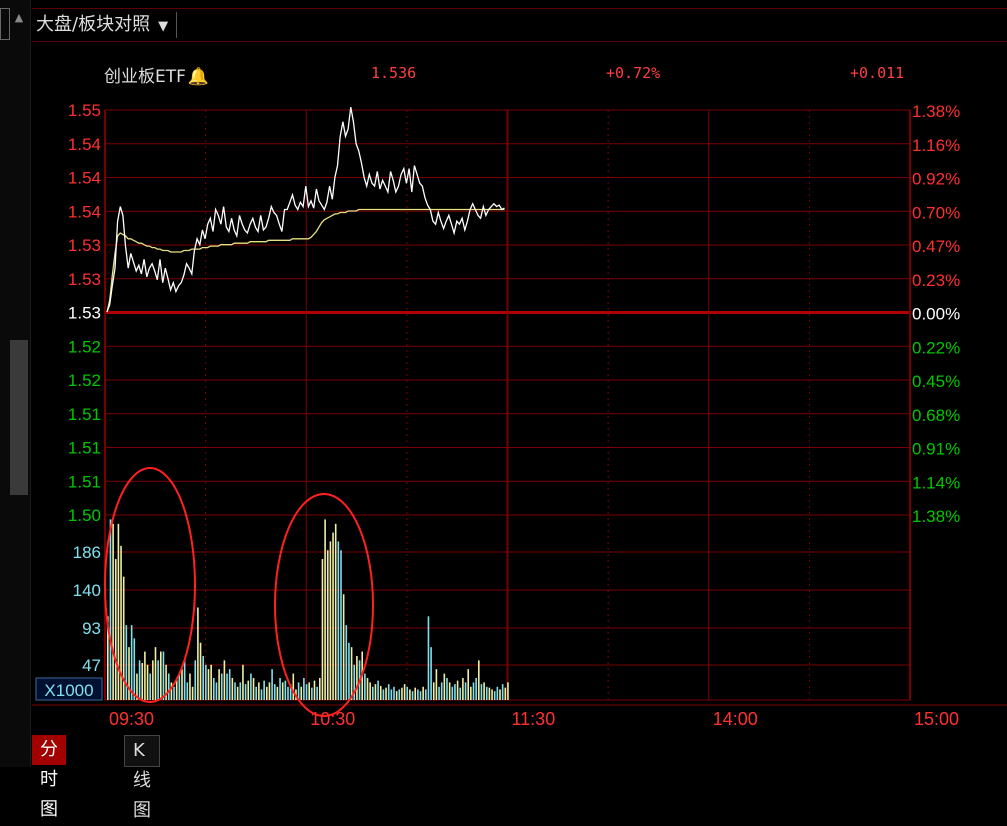 This screenshot has height=826, width=1007. I want to click on time-tick-label: 11:30, so click(534, 719).